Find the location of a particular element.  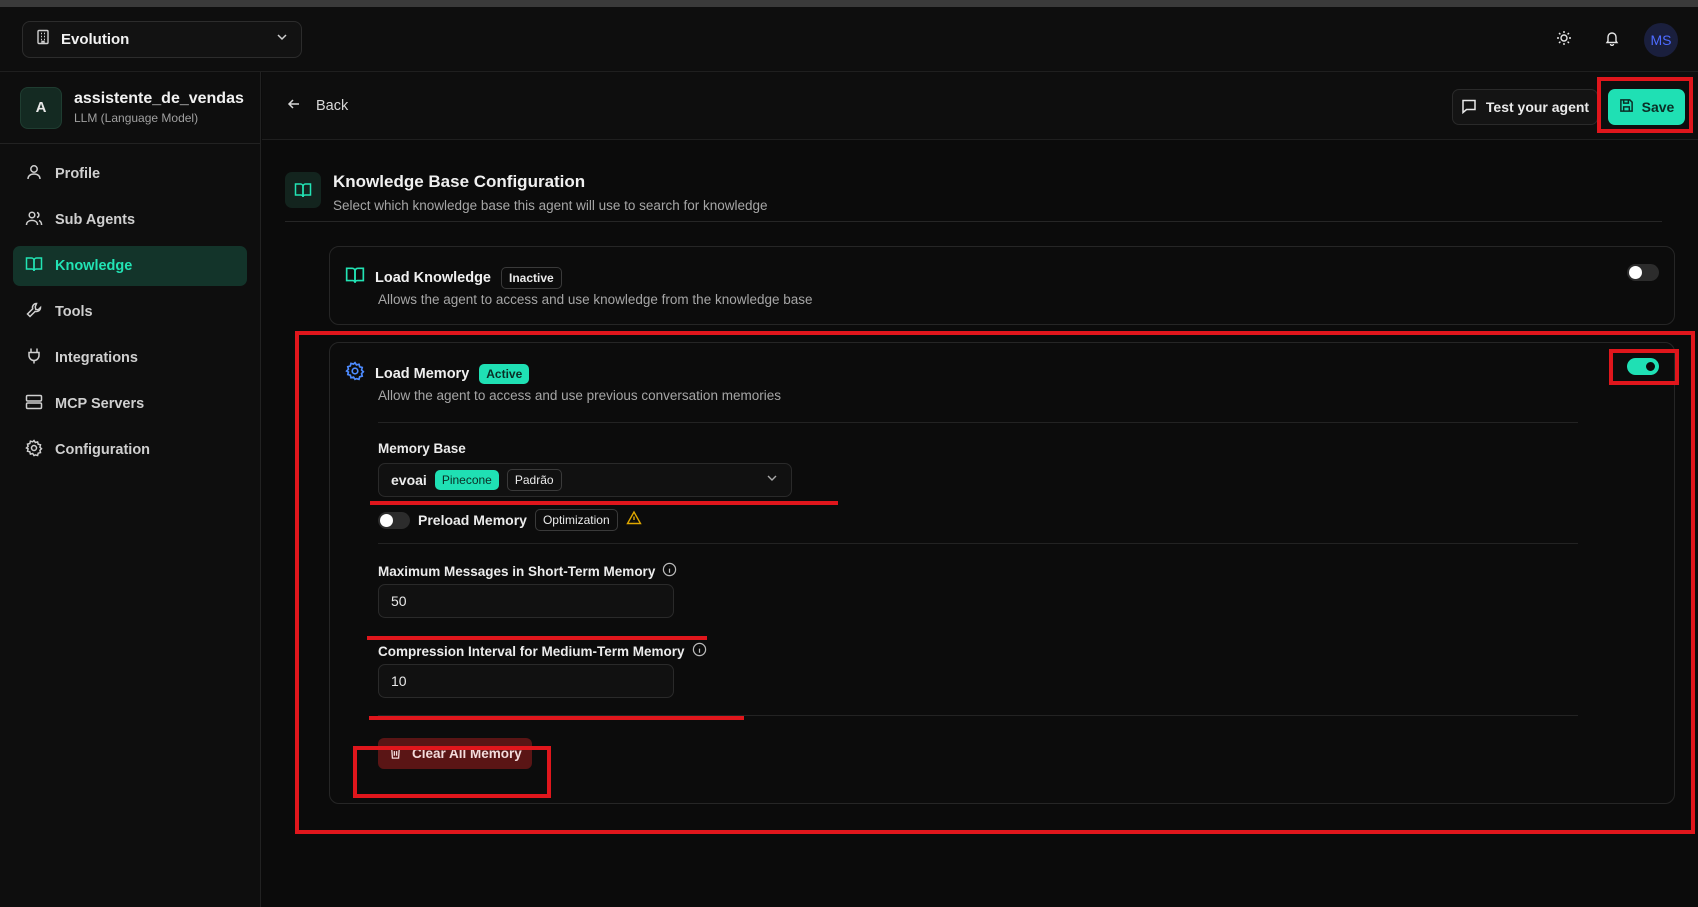

highlight-box-clear-memory is located at coordinates (452, 772).